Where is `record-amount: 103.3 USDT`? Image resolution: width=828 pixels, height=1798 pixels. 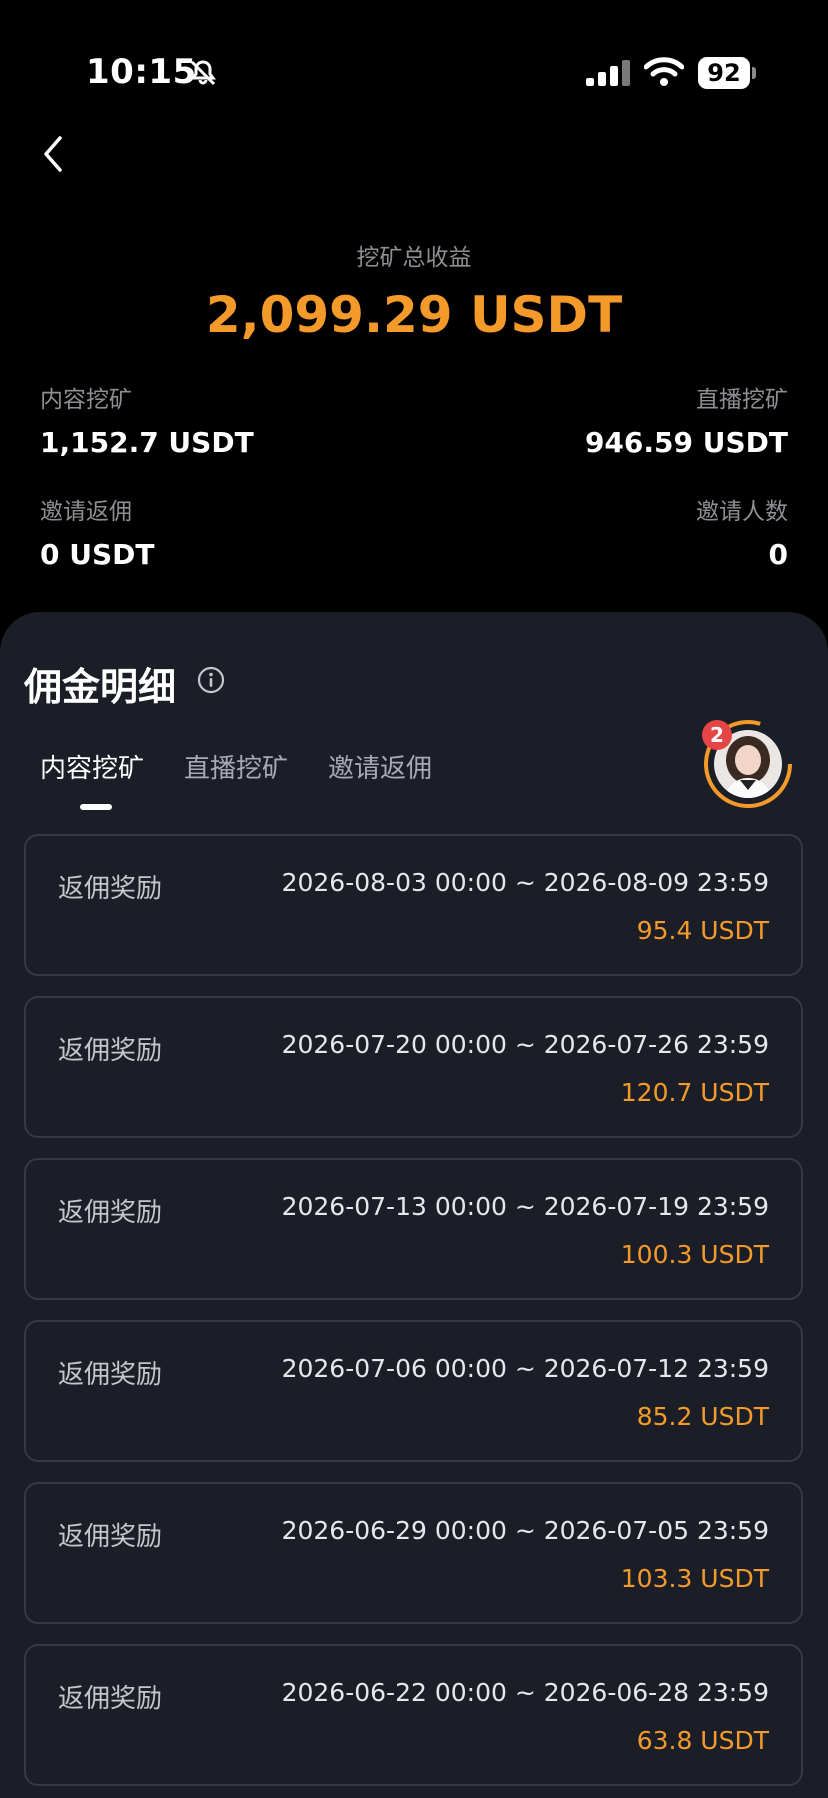 record-amount: 103.3 USDT is located at coordinates (694, 1578).